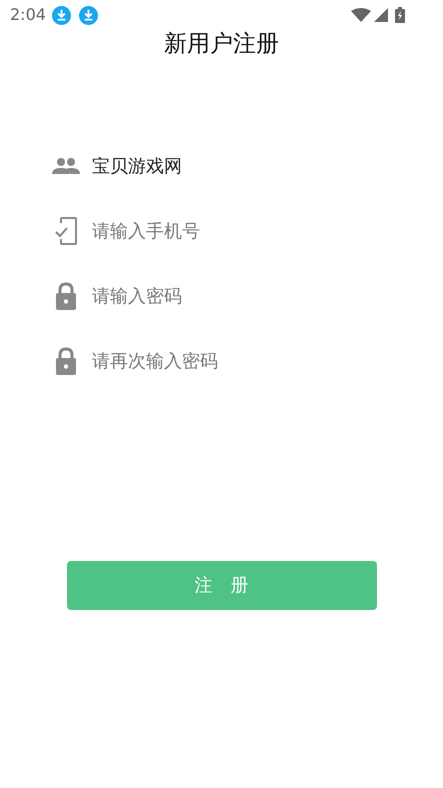 The width and height of the screenshot is (443, 788). Describe the element at coordinates (381, 15) in the screenshot. I see `signal-icon` at that location.